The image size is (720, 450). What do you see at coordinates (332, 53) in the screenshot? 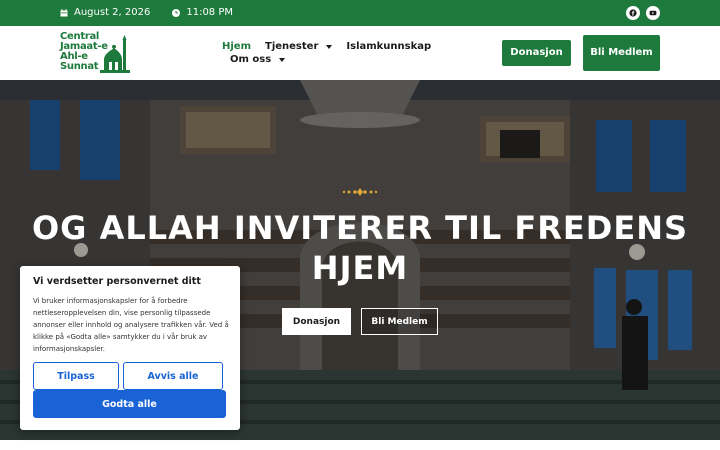
I see `main-nav: Hjem Tjenester Islamkunnskap Om oss` at bounding box center [332, 53].